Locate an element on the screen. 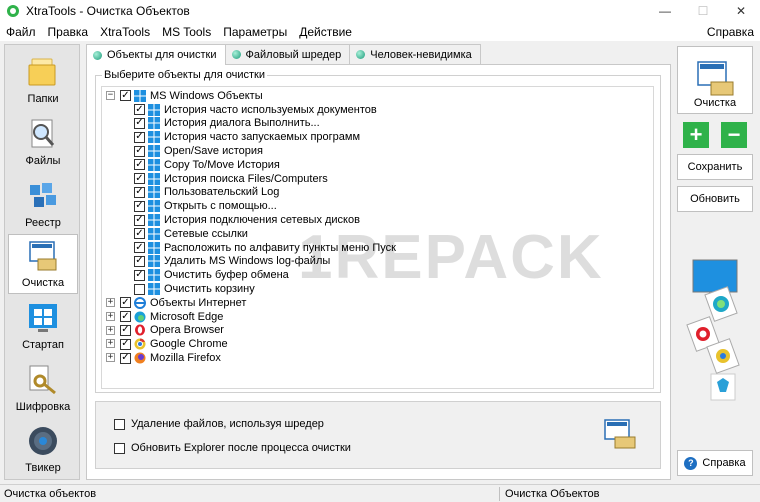 Image resolution: width=760 pixels, height=502 pixels. sidebar-item-label: Папки is located at coordinates (43, 99).